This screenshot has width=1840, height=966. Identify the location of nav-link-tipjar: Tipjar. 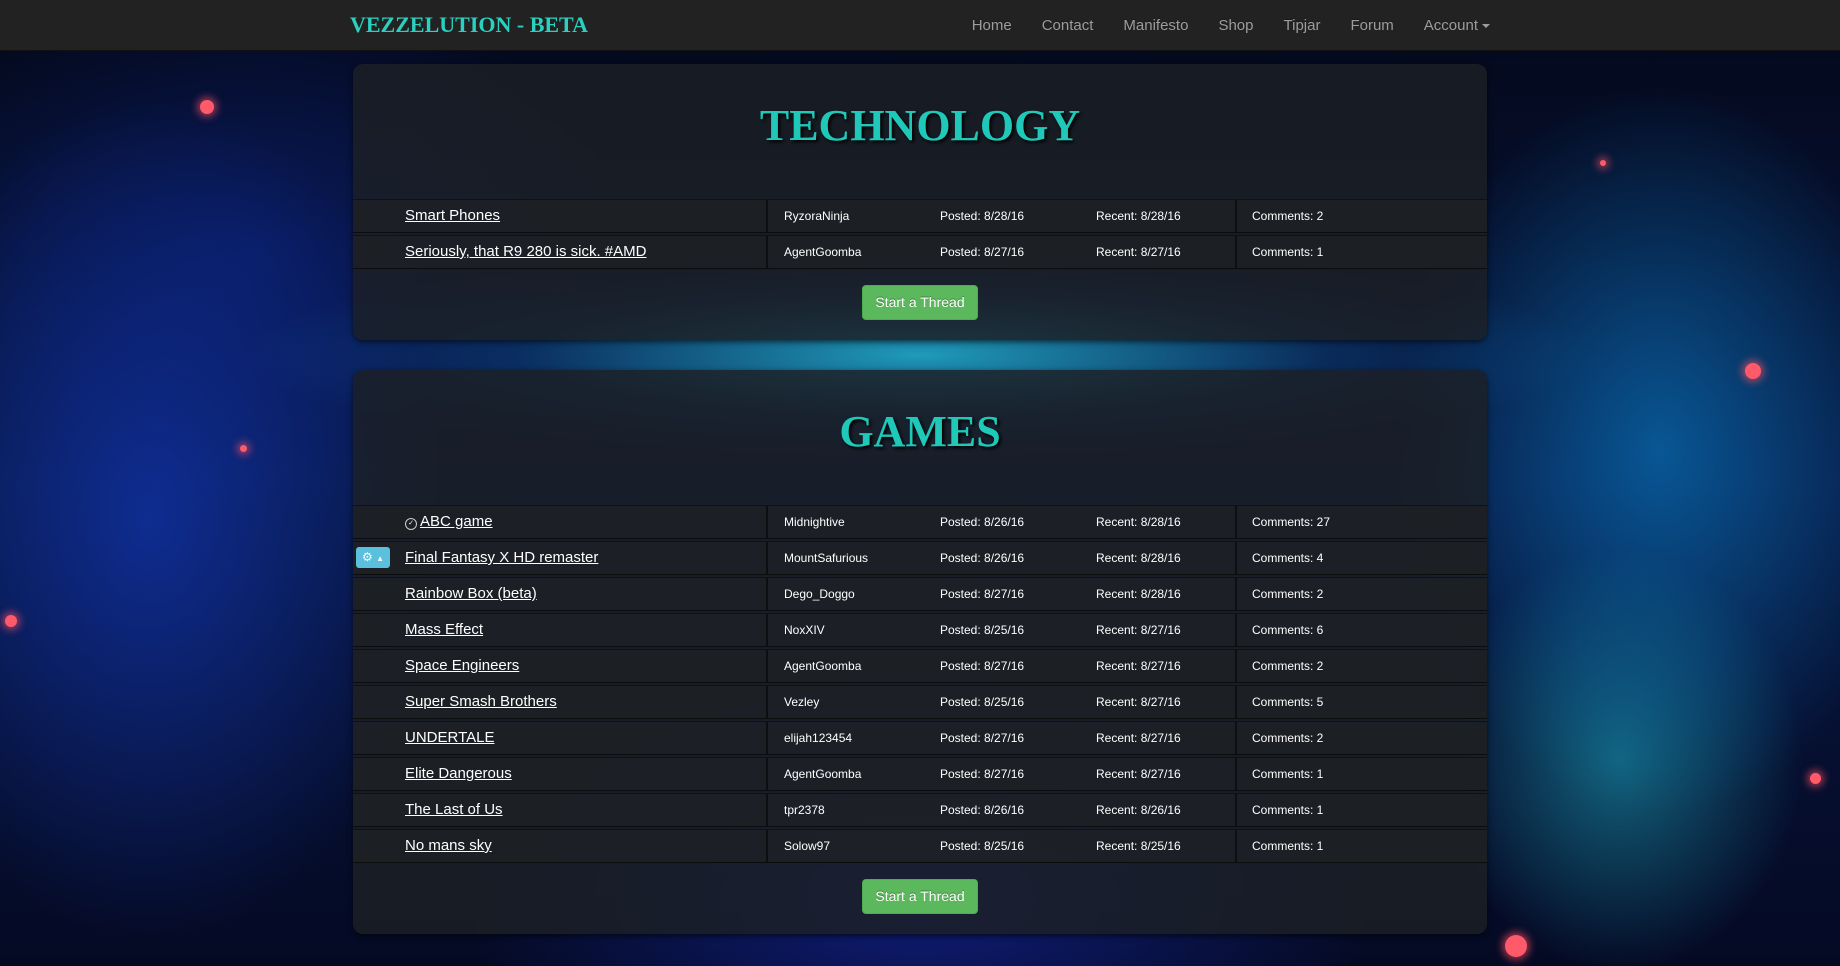
(1302, 25).